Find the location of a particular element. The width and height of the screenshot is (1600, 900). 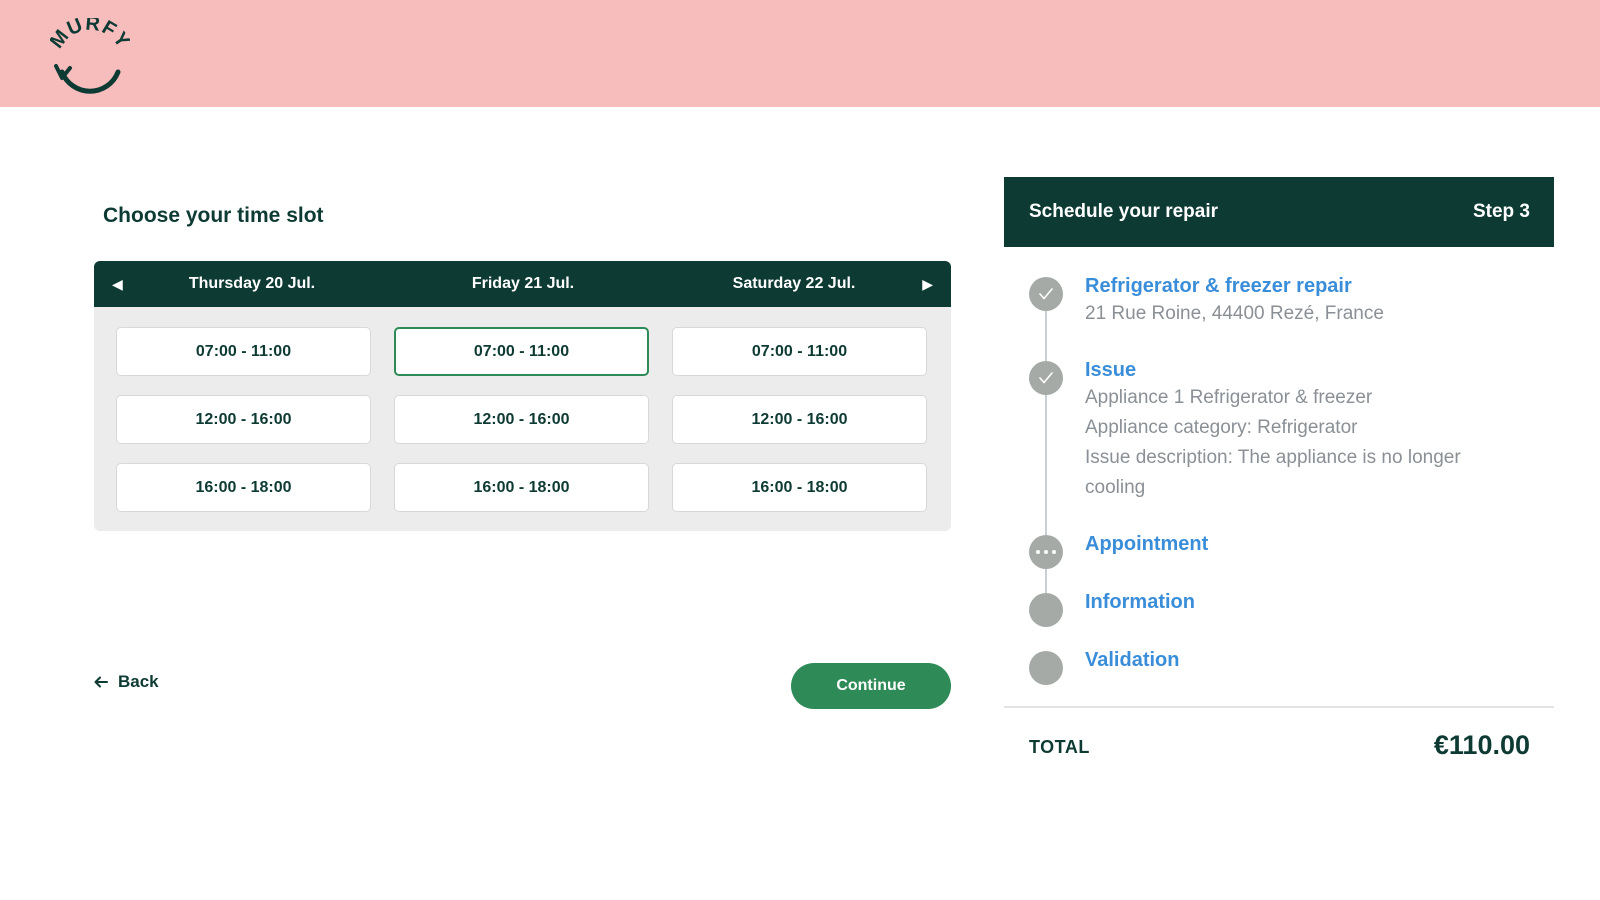

triangle-left-icon: ◀ is located at coordinates (117, 284).